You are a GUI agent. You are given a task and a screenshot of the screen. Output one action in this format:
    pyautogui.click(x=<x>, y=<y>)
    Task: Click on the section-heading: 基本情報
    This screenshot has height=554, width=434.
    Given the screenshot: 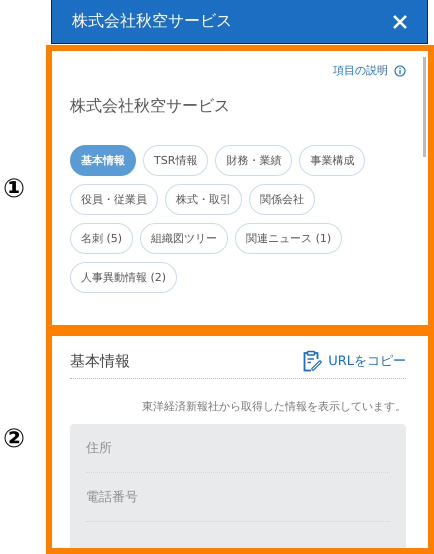 What is the action you would take?
    pyautogui.click(x=100, y=361)
    